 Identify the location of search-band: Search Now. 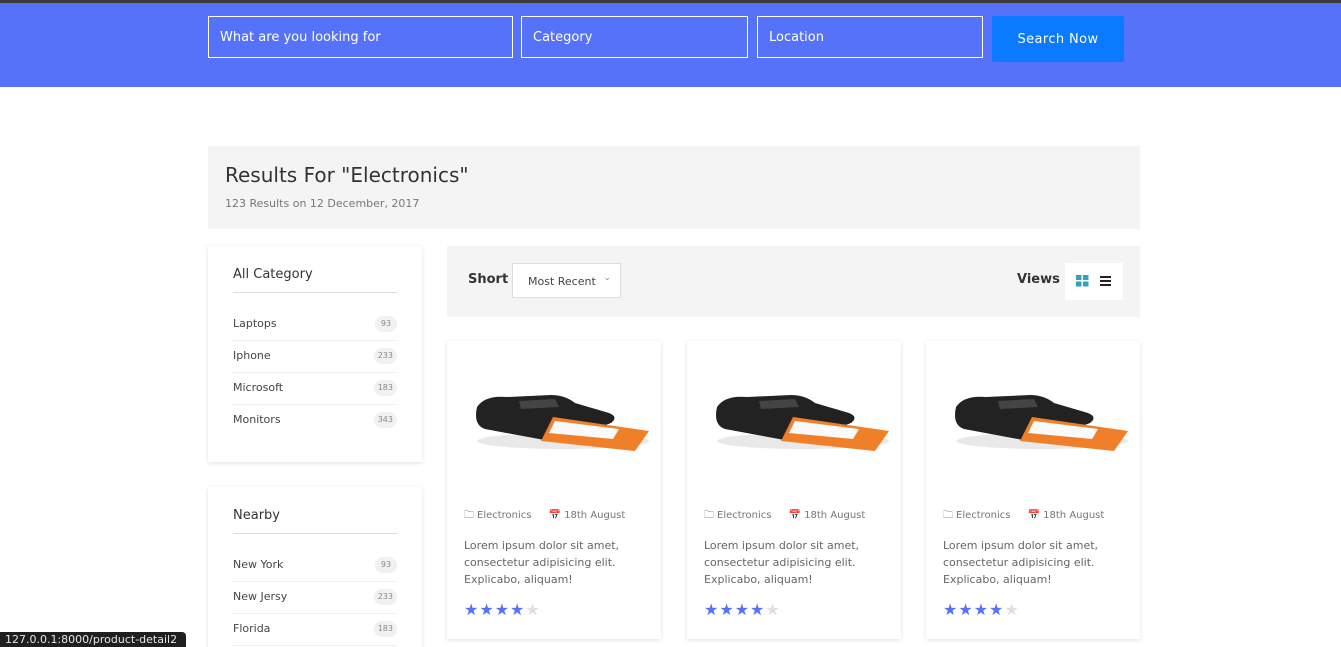
(670, 45).